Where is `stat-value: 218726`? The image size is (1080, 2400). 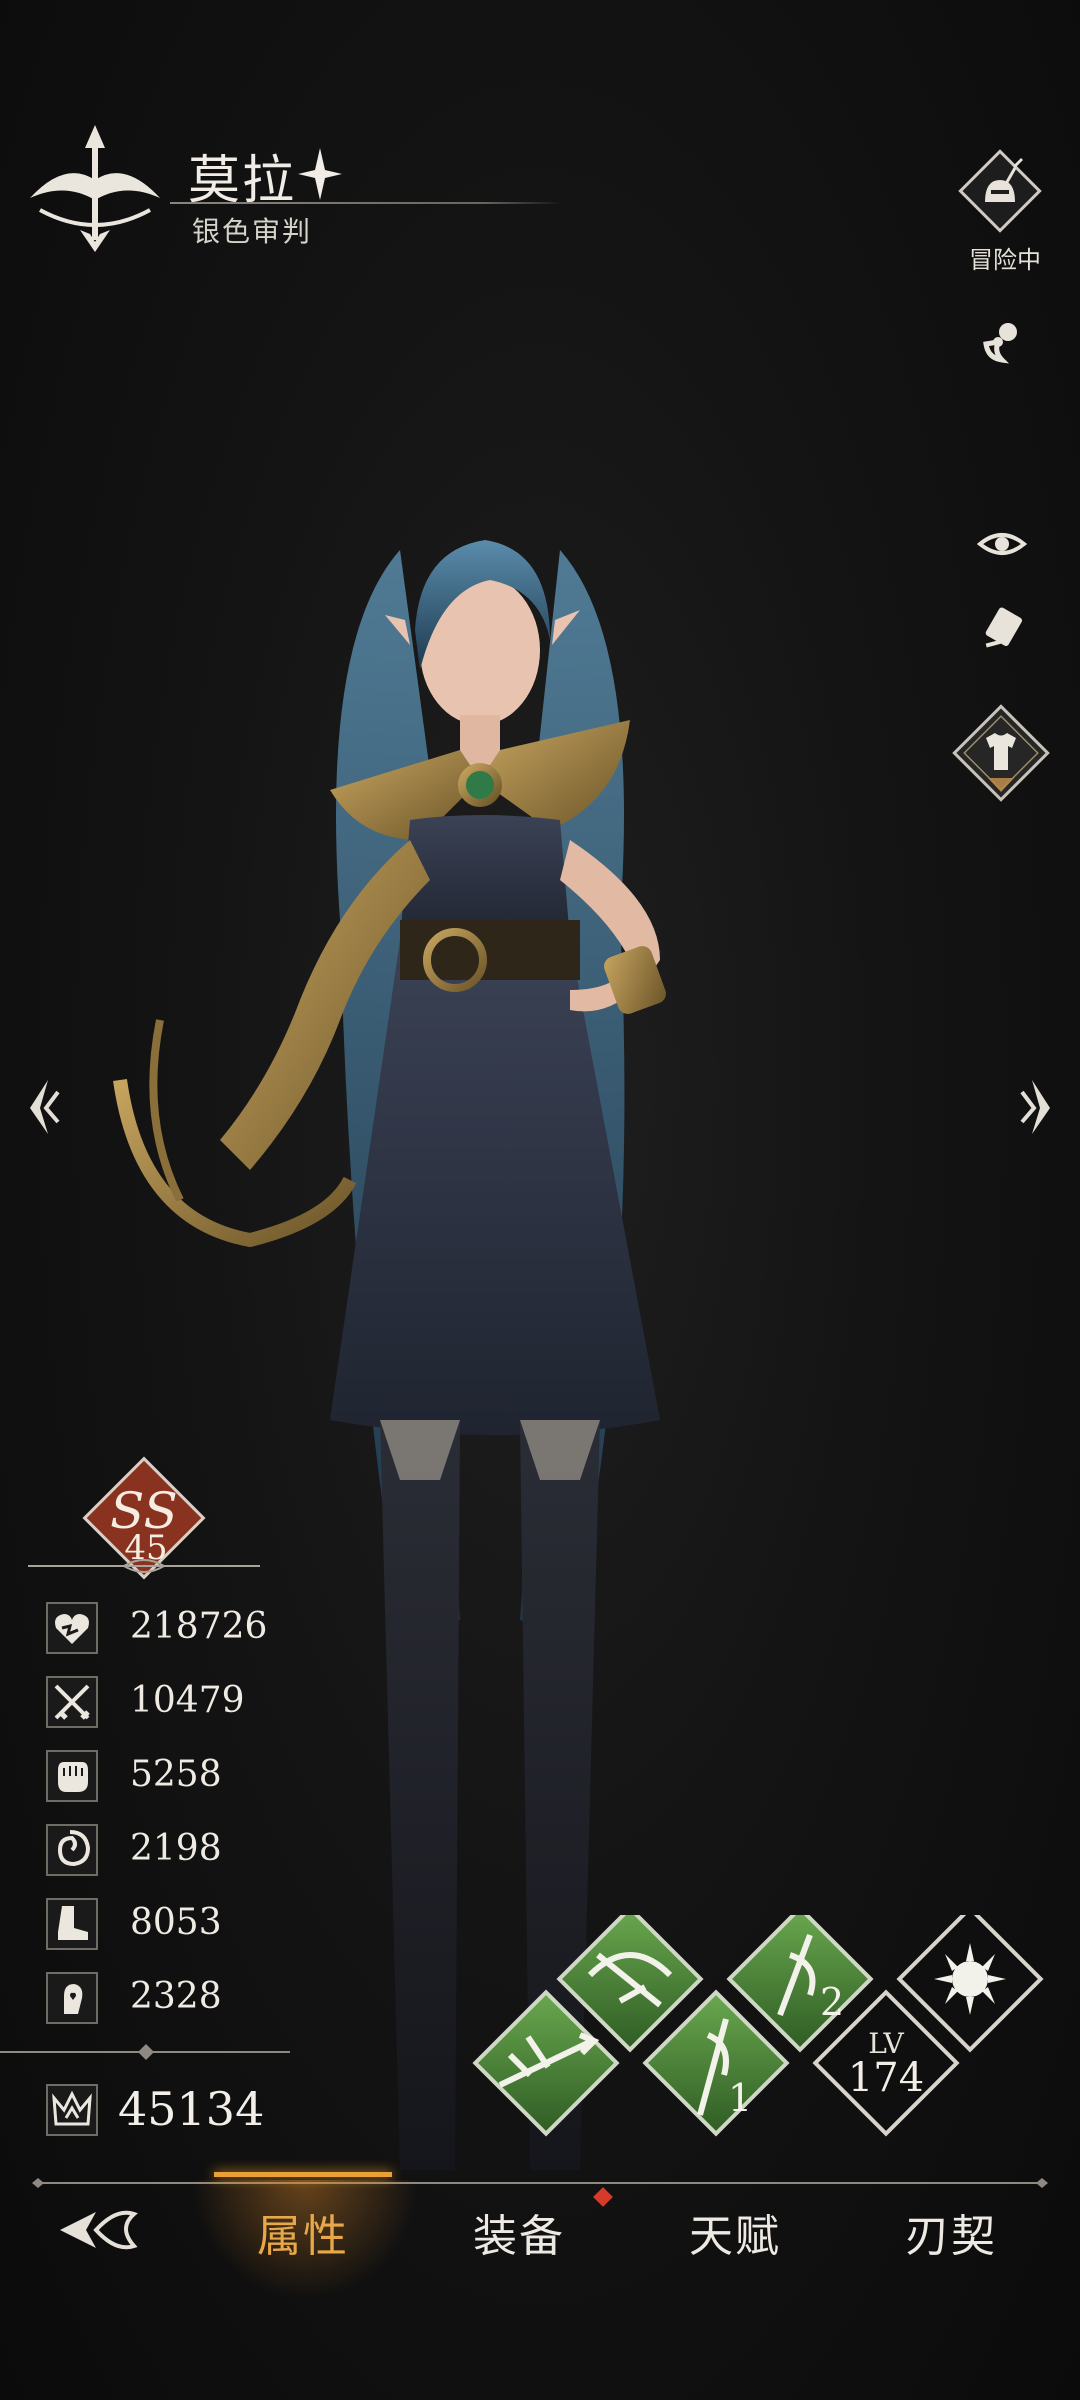
stat-value: 218726 is located at coordinates (199, 1626).